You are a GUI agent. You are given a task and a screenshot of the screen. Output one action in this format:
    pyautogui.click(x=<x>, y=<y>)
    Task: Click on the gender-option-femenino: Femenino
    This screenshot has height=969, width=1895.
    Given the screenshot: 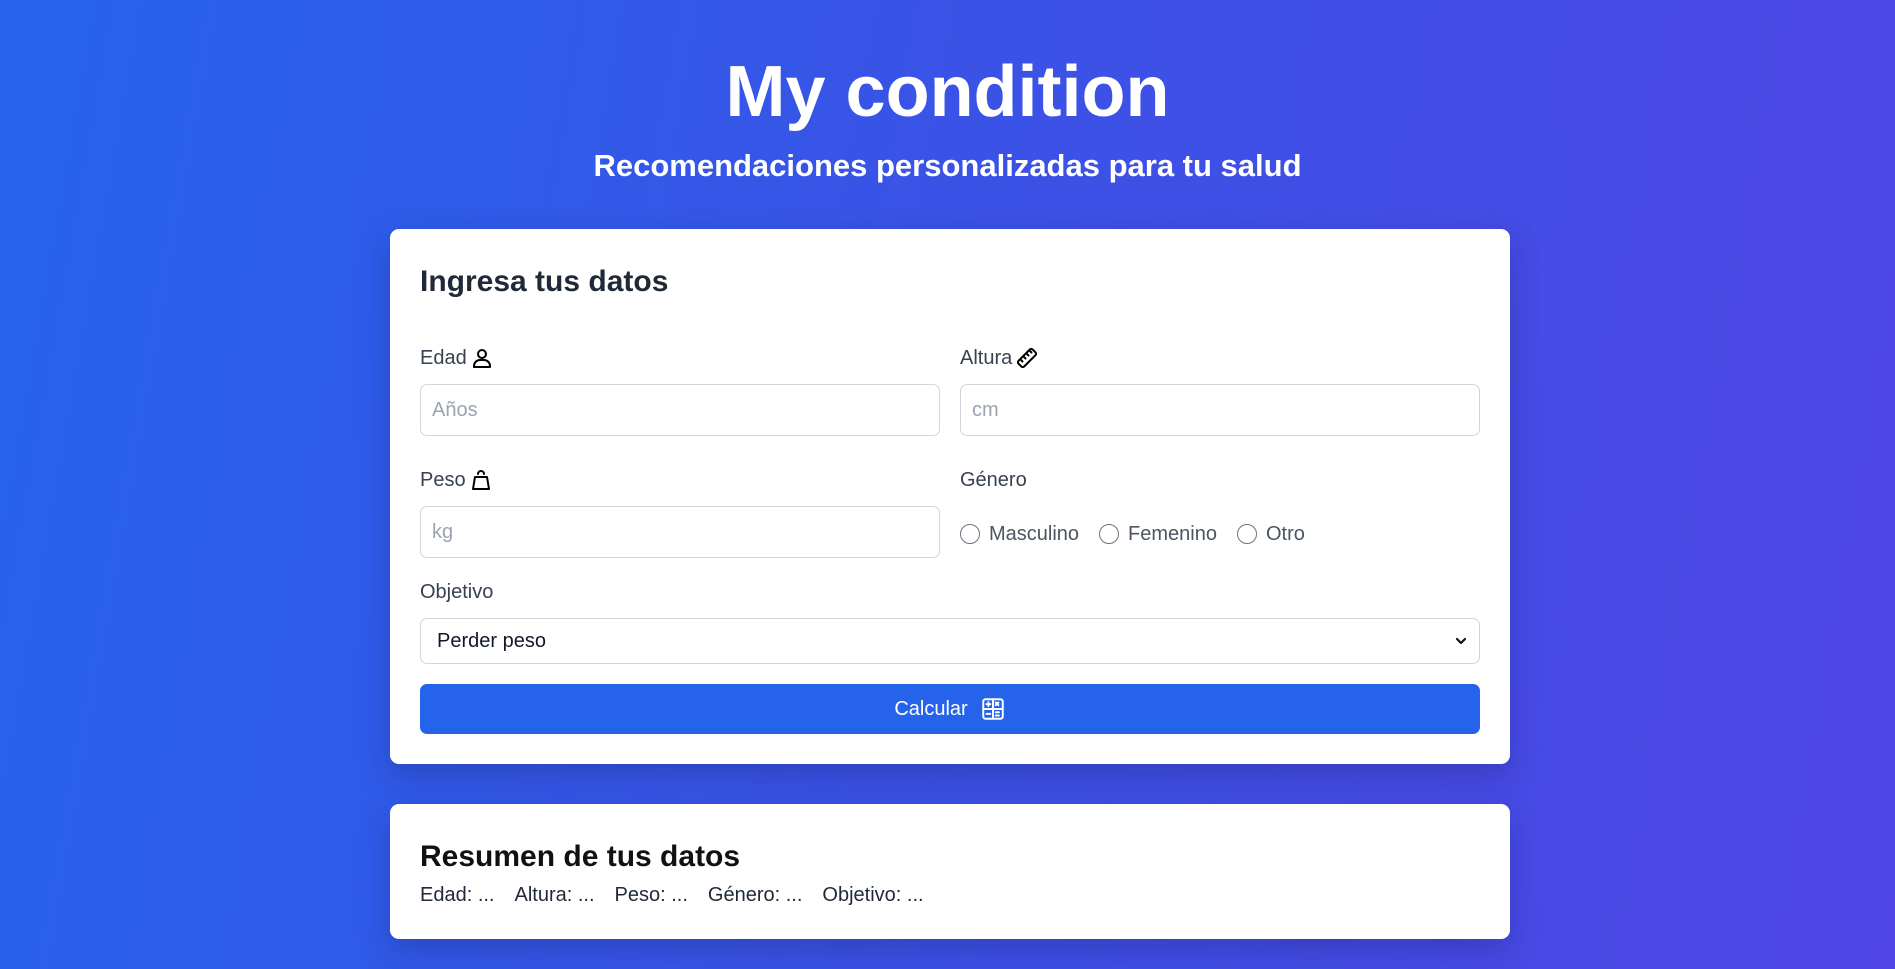 What is the action you would take?
    pyautogui.click(x=1158, y=534)
    